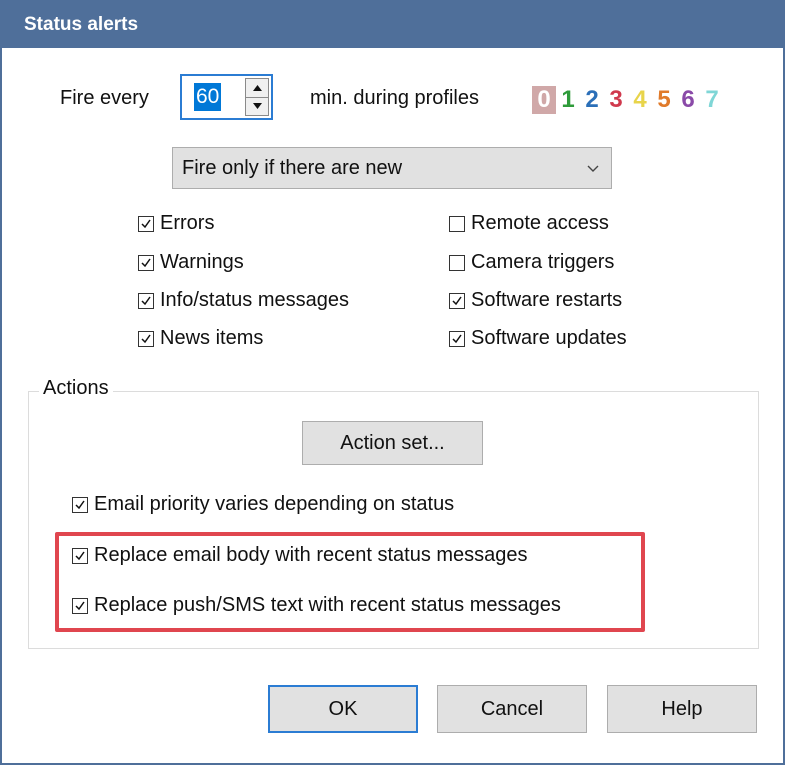 The image size is (785, 765). I want to click on spinner-buttons, so click(257, 97).